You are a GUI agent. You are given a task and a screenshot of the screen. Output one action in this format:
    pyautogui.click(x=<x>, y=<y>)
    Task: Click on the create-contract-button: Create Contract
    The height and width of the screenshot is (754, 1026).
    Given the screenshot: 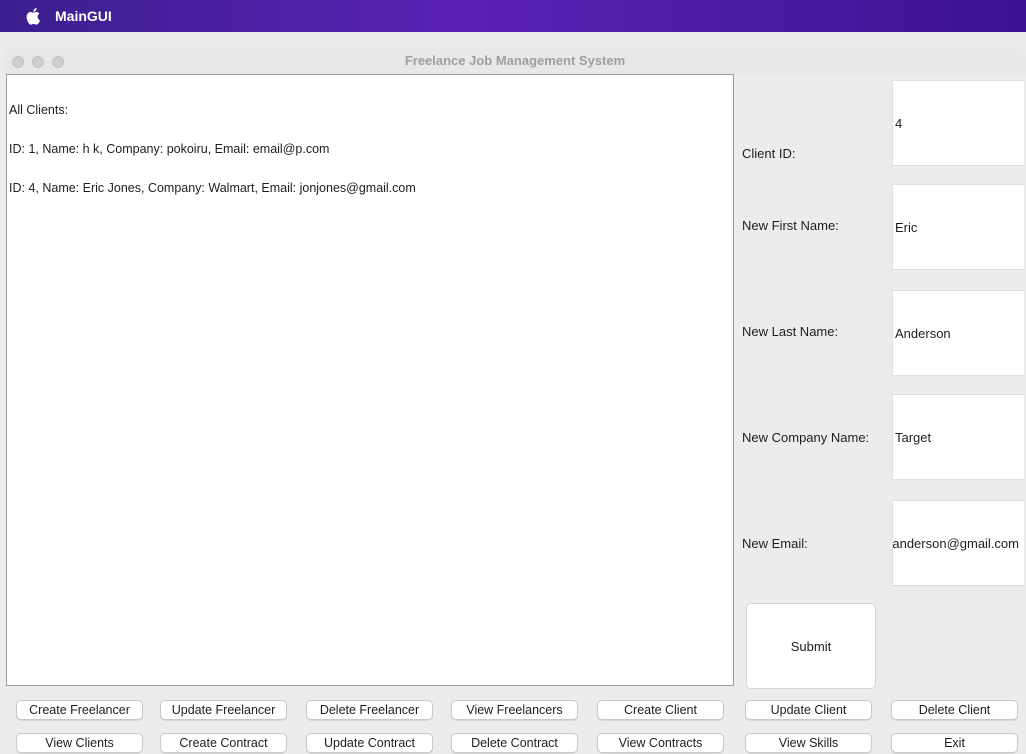 What is the action you would take?
    pyautogui.click(x=223, y=743)
    